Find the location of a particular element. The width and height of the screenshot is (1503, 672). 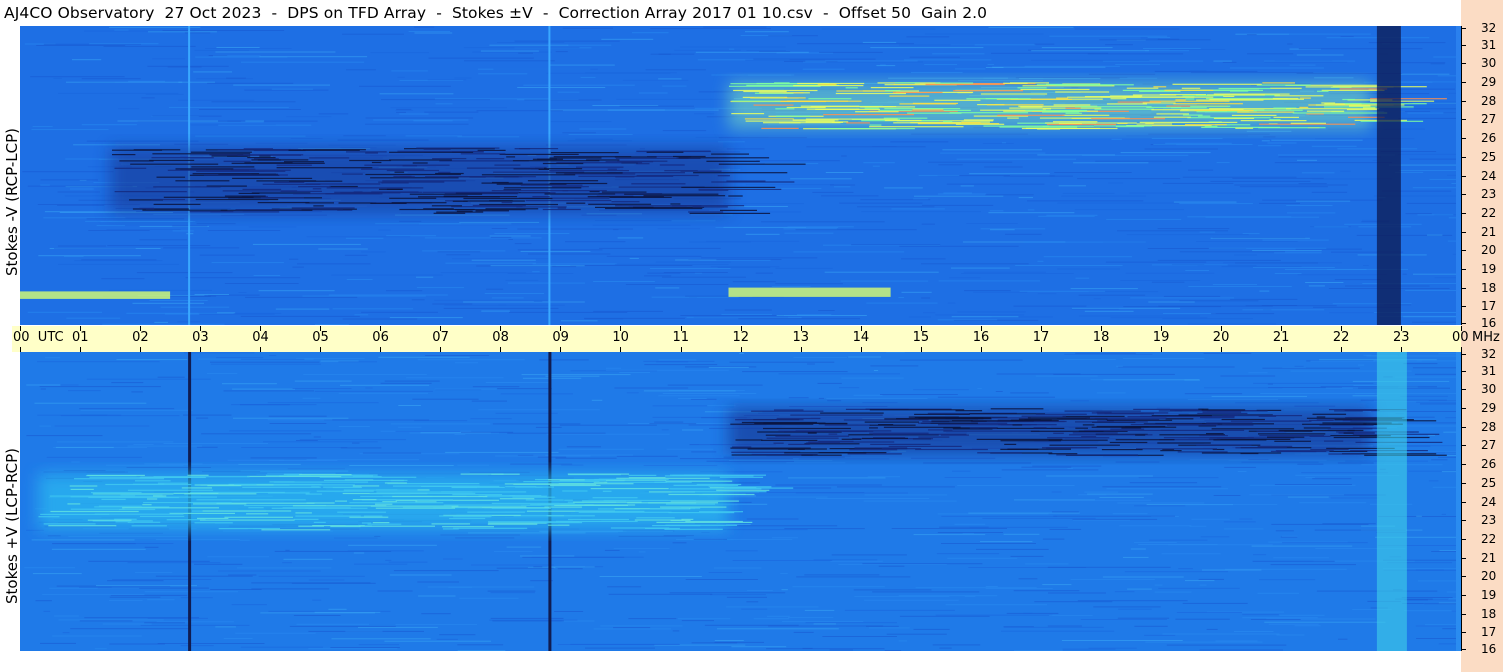

y-tick-label: 21 is located at coordinates (1489, 231).